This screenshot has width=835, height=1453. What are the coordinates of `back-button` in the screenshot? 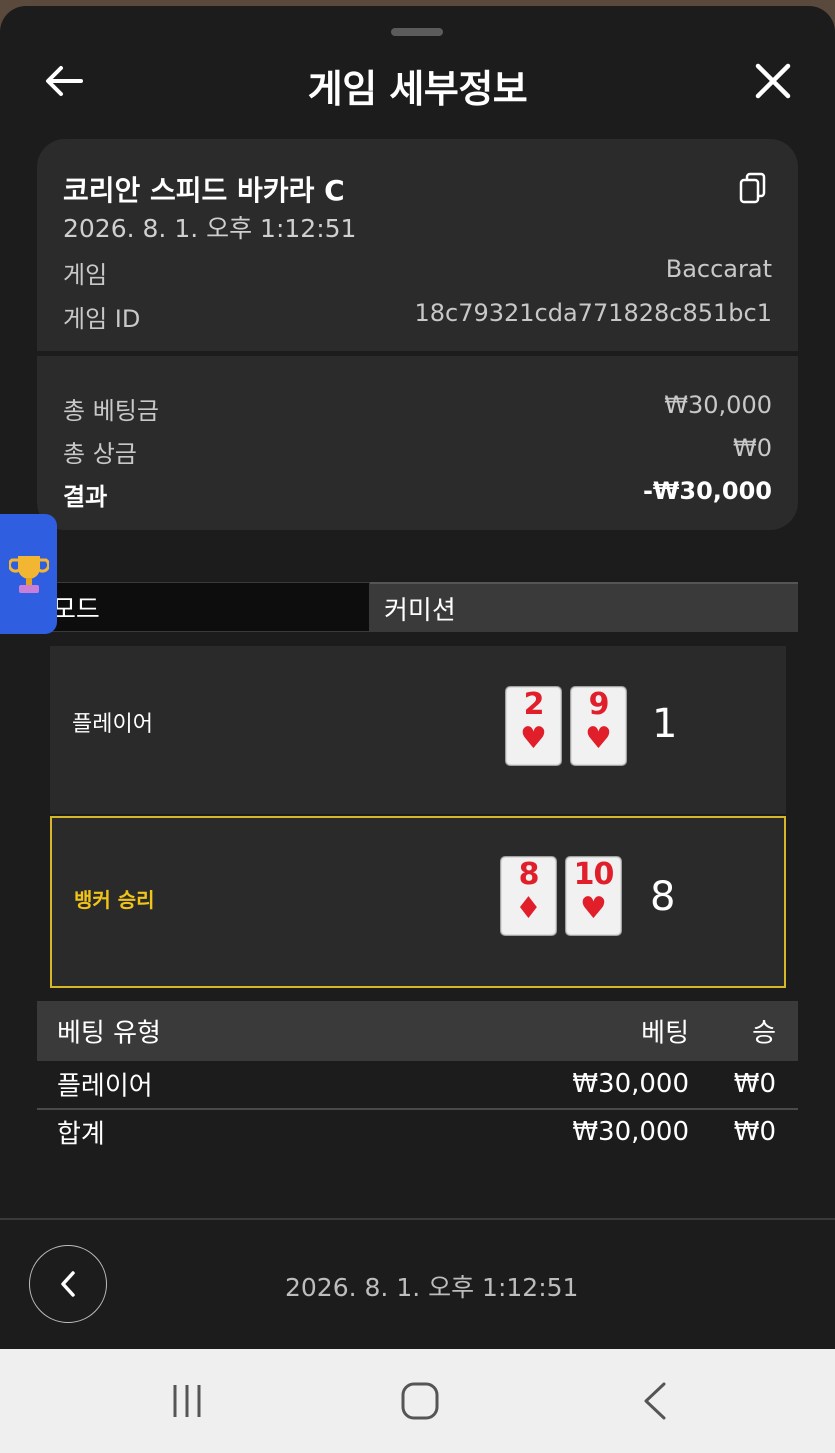 It's located at (63, 81).